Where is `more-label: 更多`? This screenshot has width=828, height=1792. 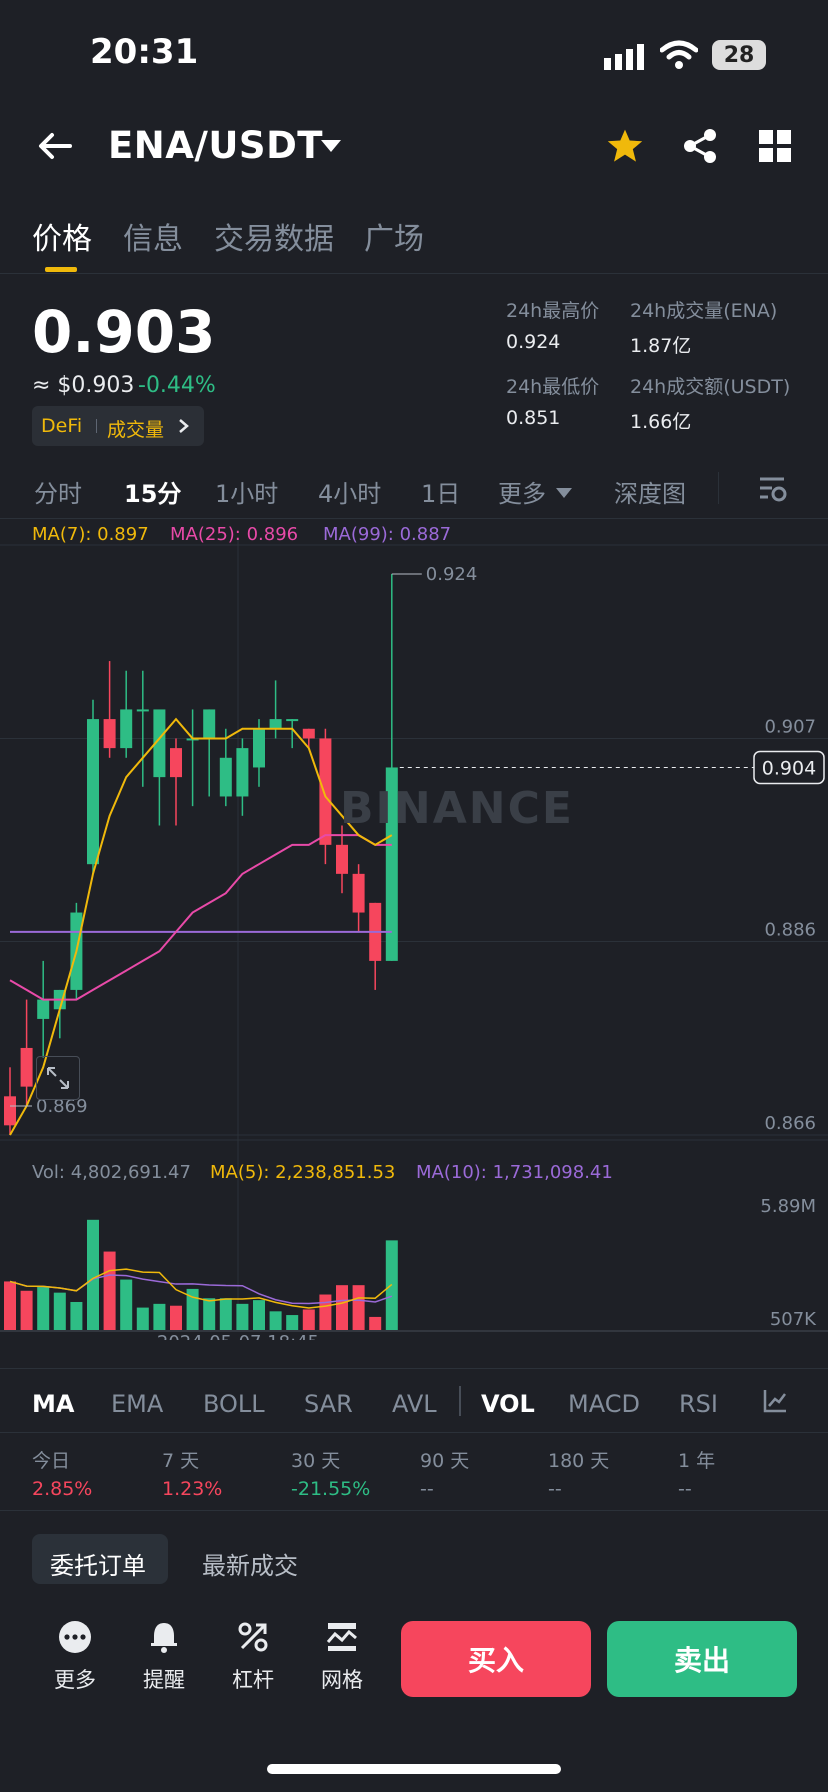
more-label: 更多 is located at coordinates (75, 1680).